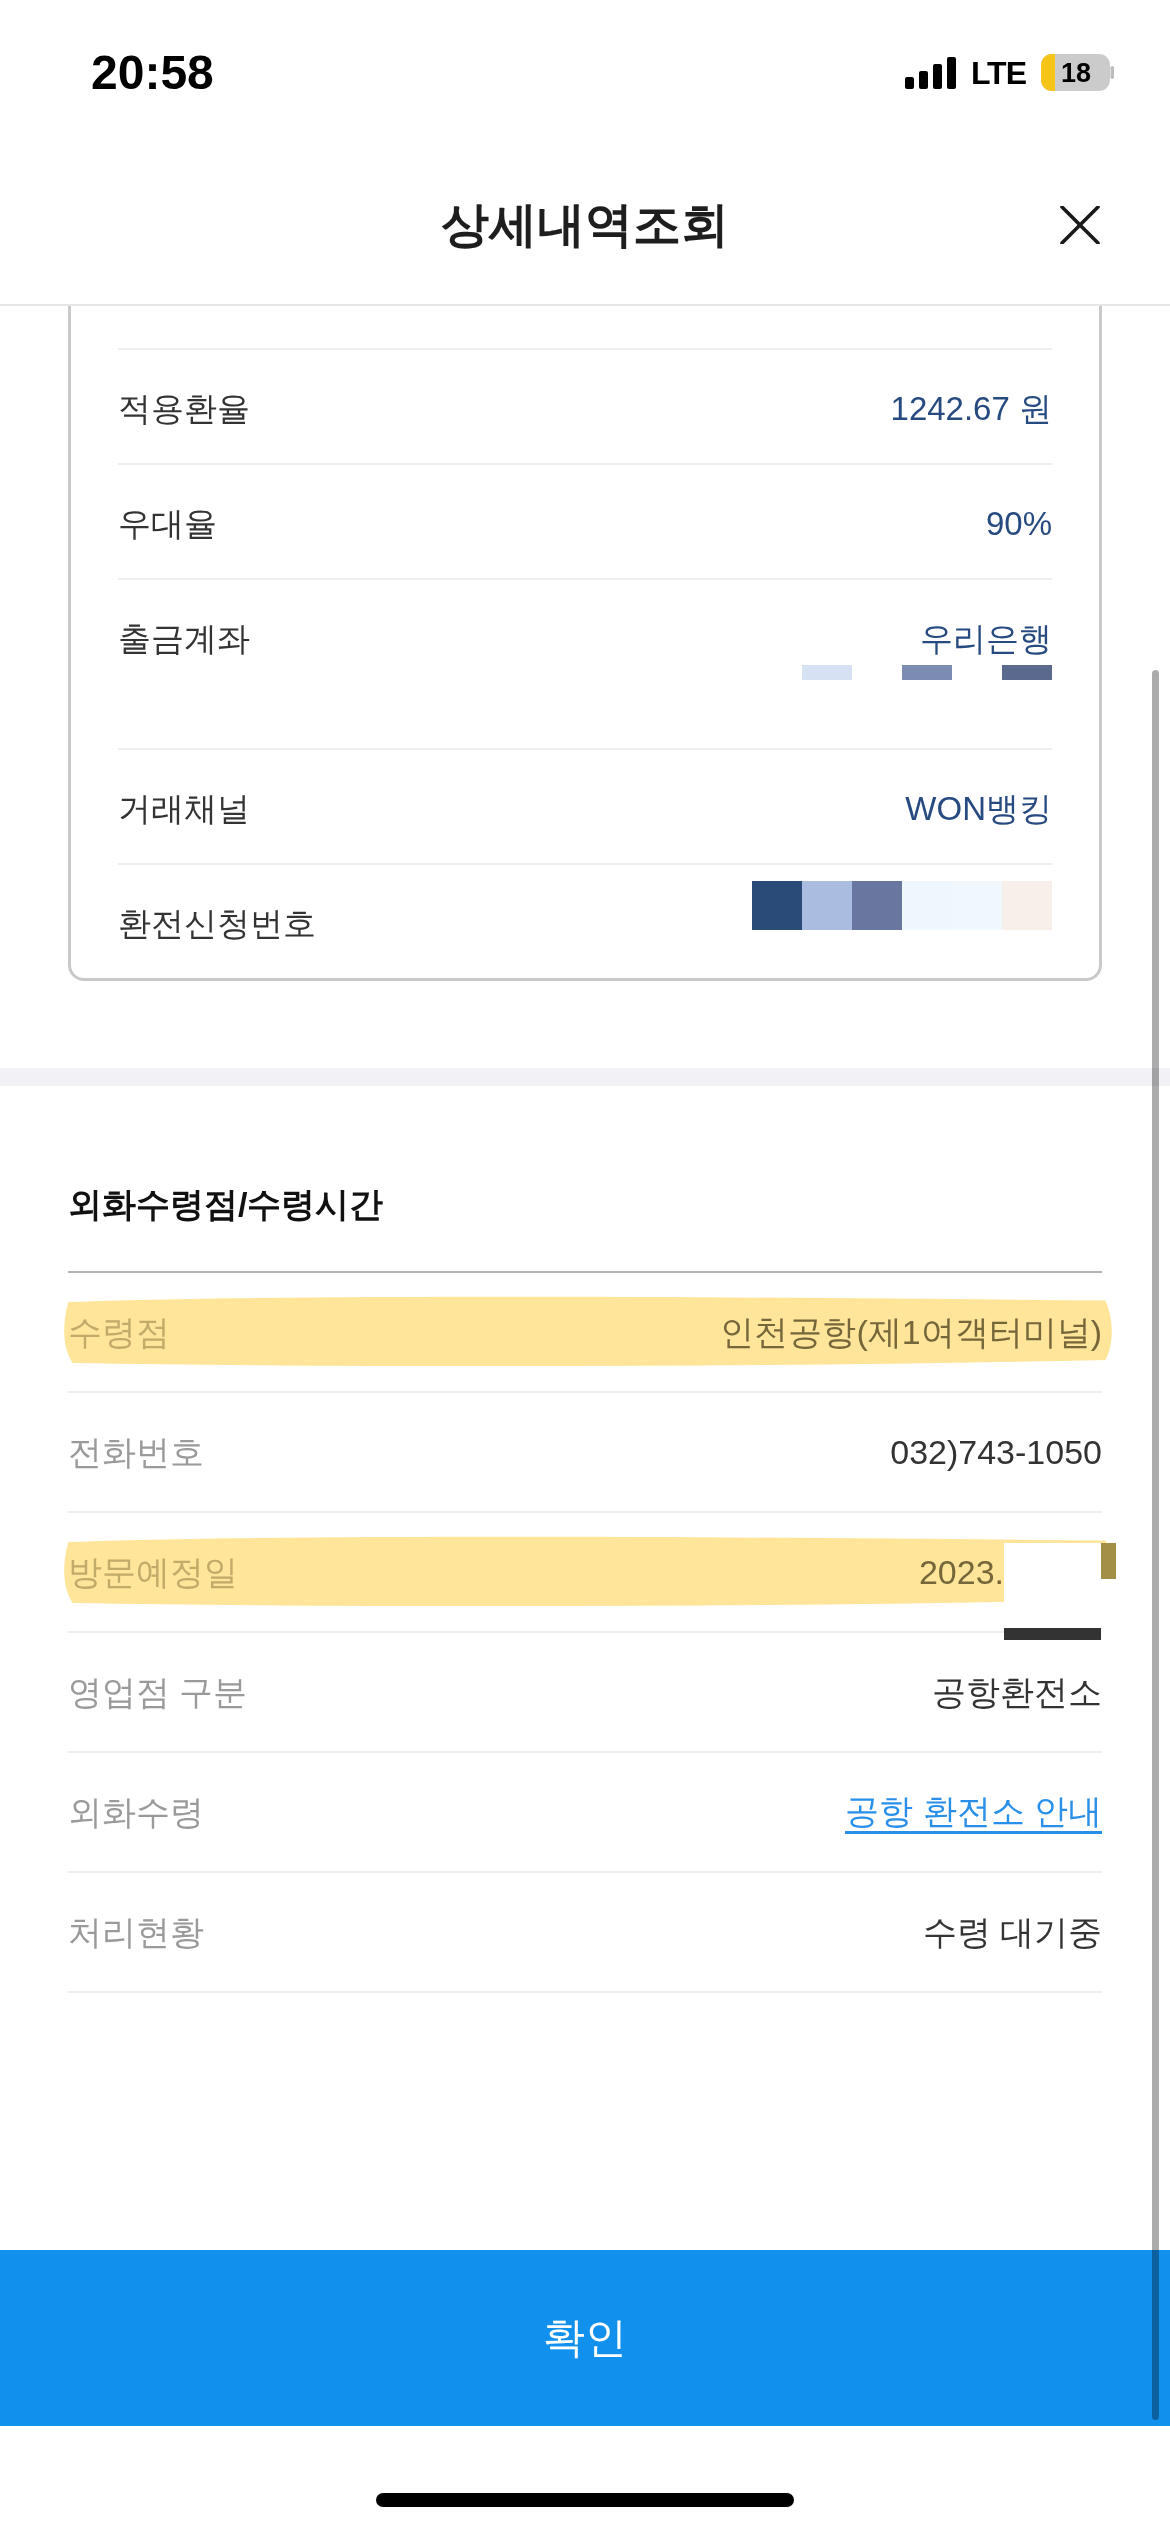  I want to click on info-label: 수령점, so click(119, 1332).